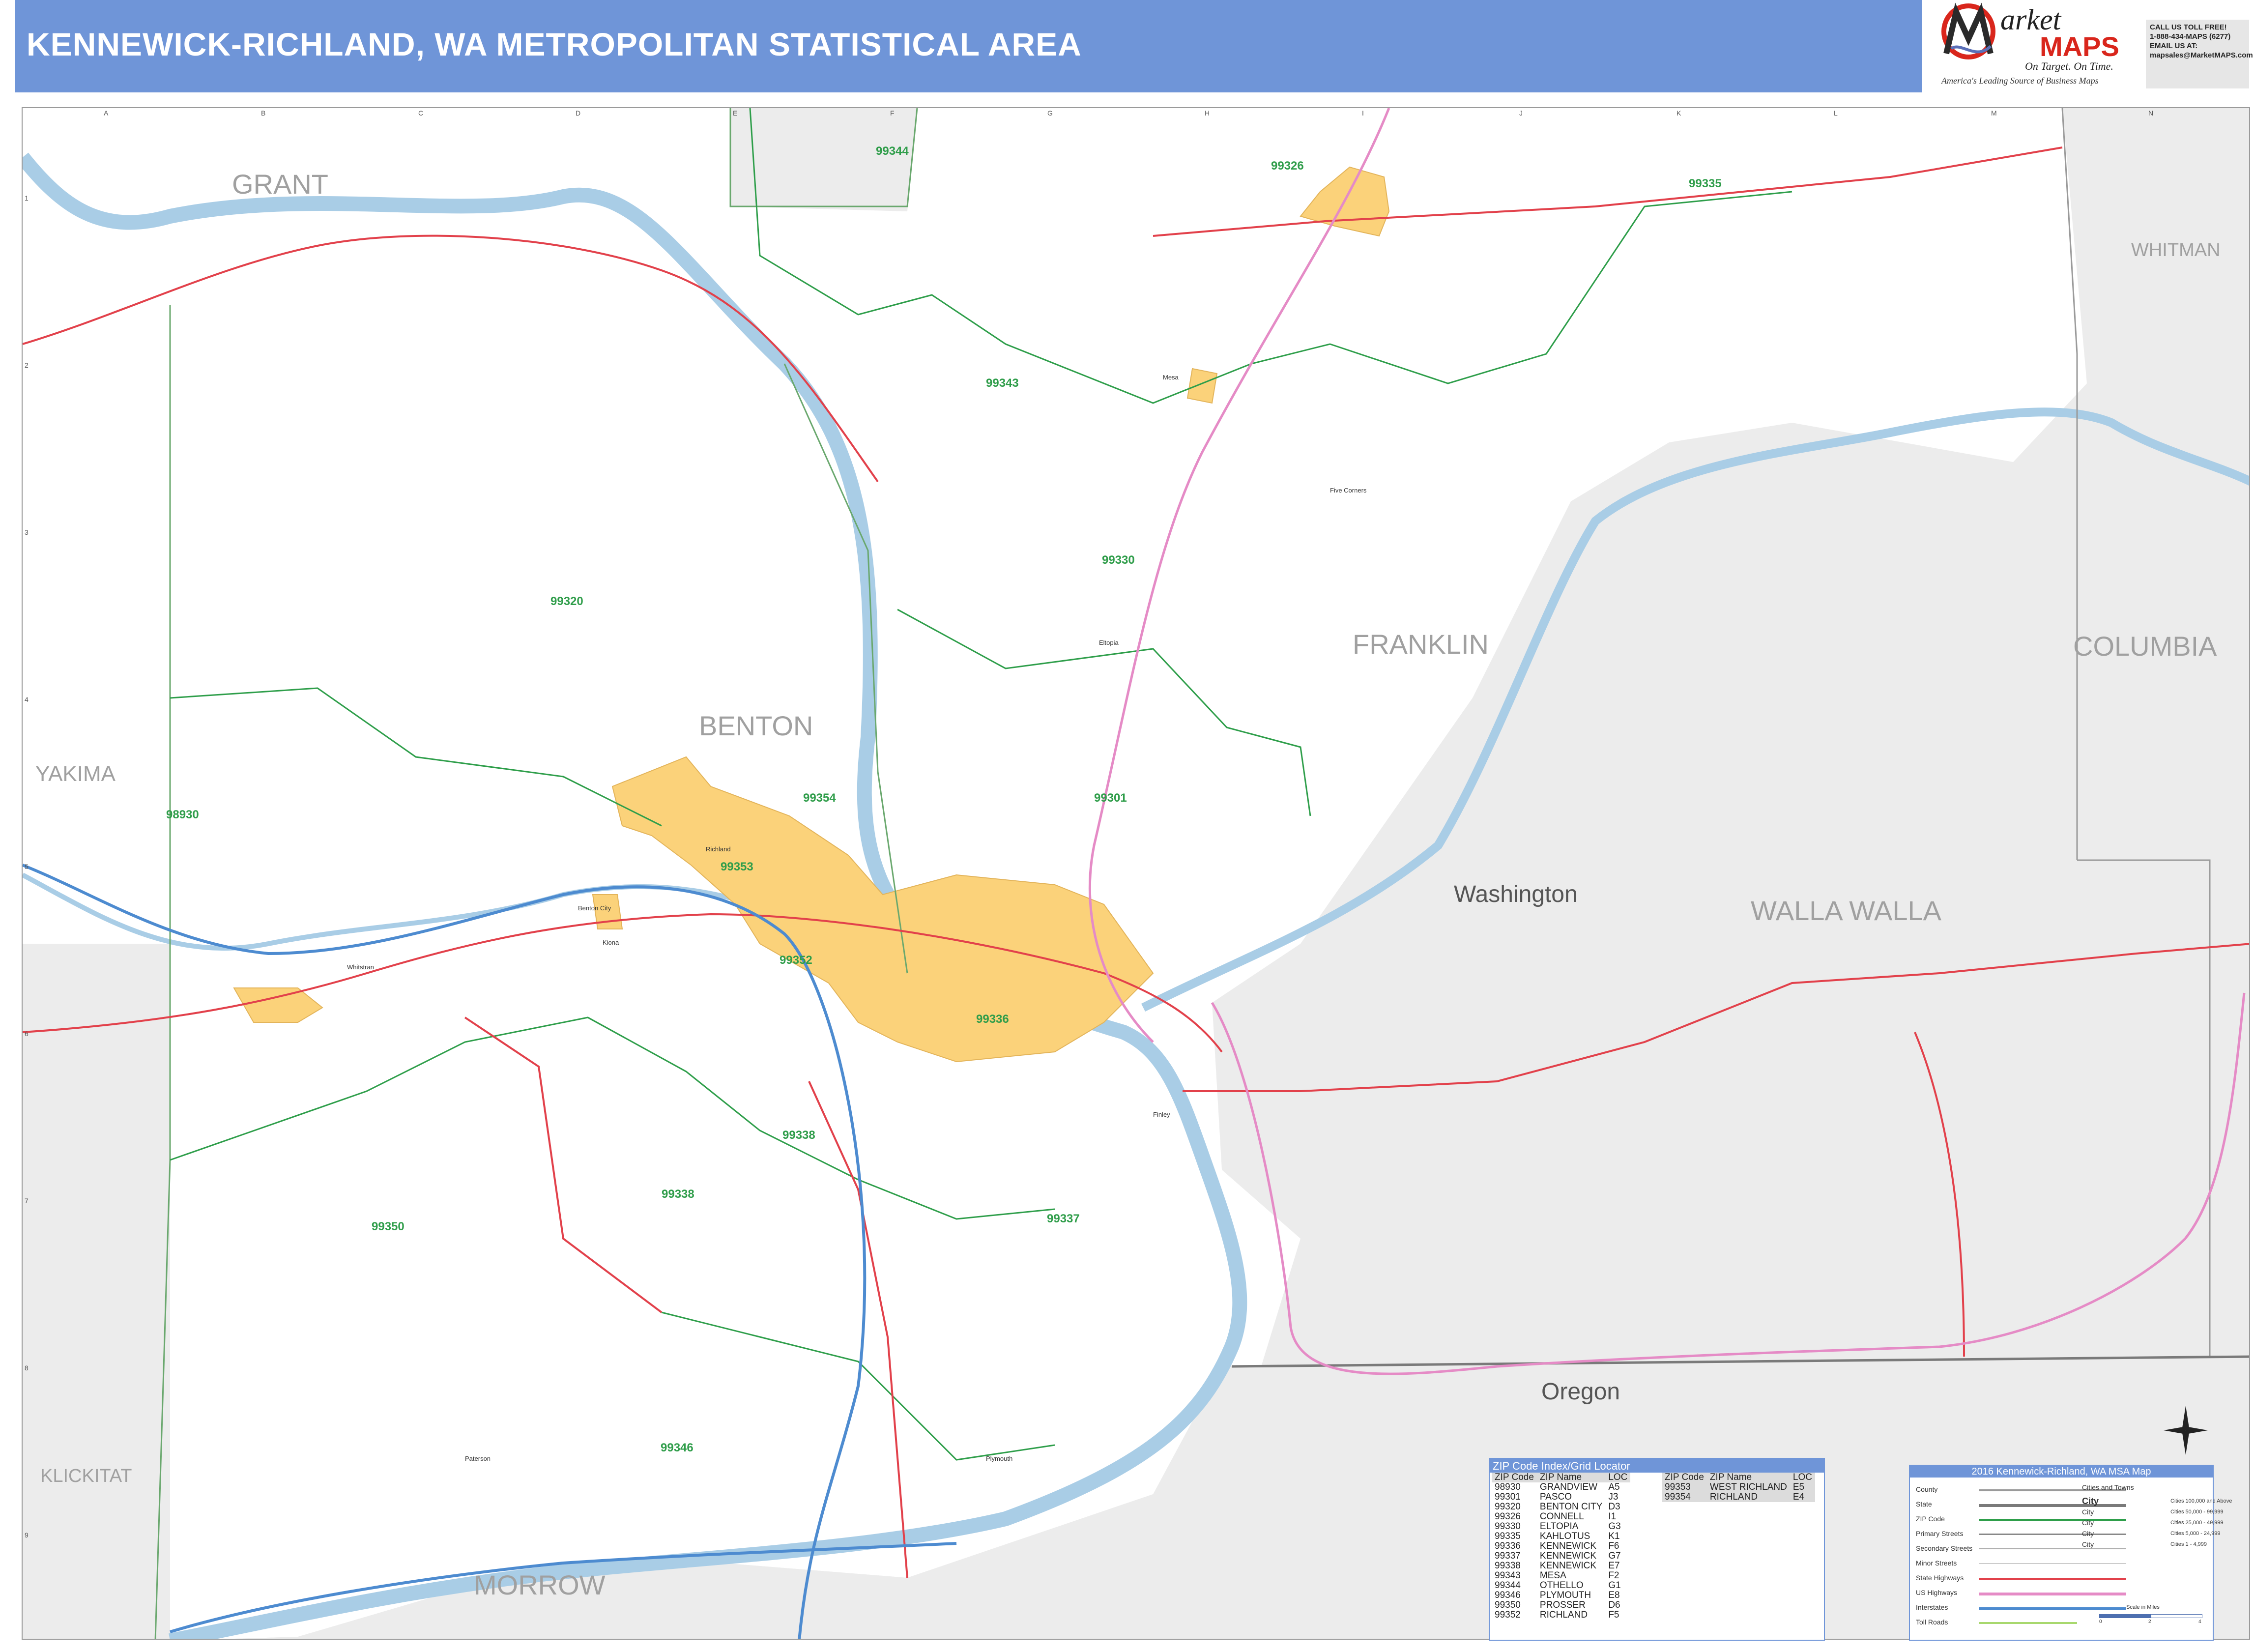 This screenshot has height=1652, width=2254. Describe the element at coordinates (1924, 1504) in the screenshot. I see `legend-item-state: State` at that location.